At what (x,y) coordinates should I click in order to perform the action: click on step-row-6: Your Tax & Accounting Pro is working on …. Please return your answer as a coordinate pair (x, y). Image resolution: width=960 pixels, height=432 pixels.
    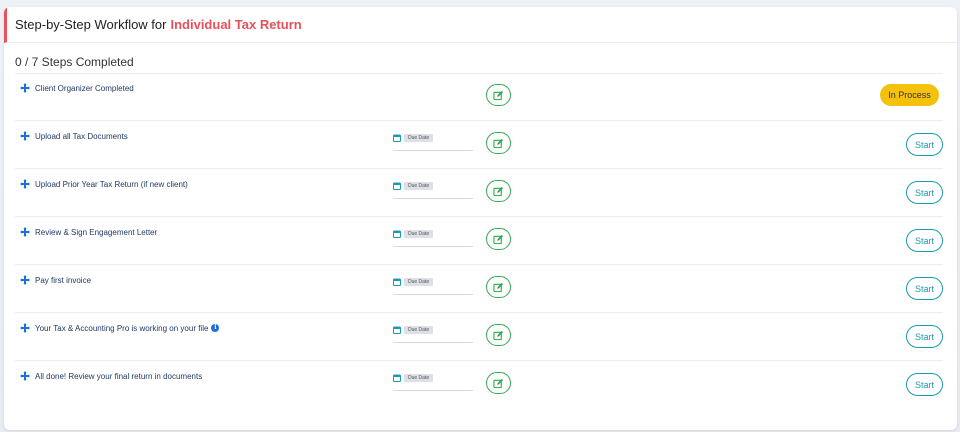
    Looking at the image, I should click on (479, 337).